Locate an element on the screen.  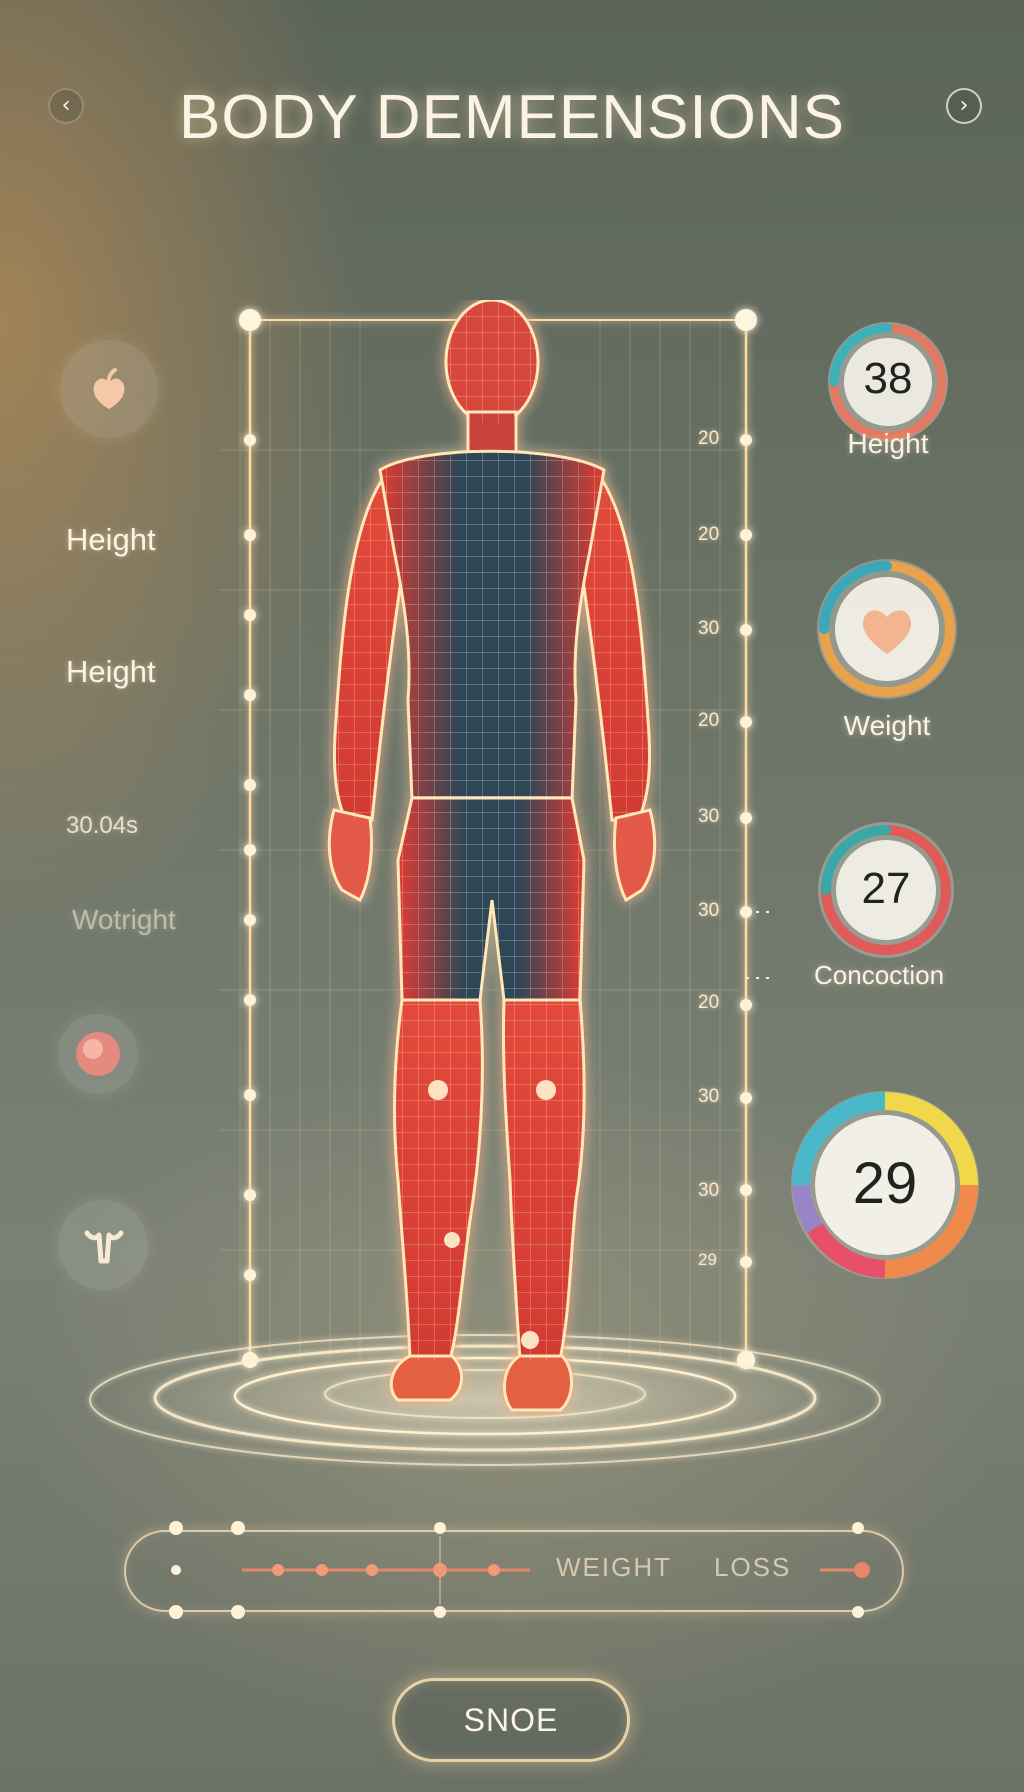
concoction-gauge: 27 is located at coordinates (886, 890).